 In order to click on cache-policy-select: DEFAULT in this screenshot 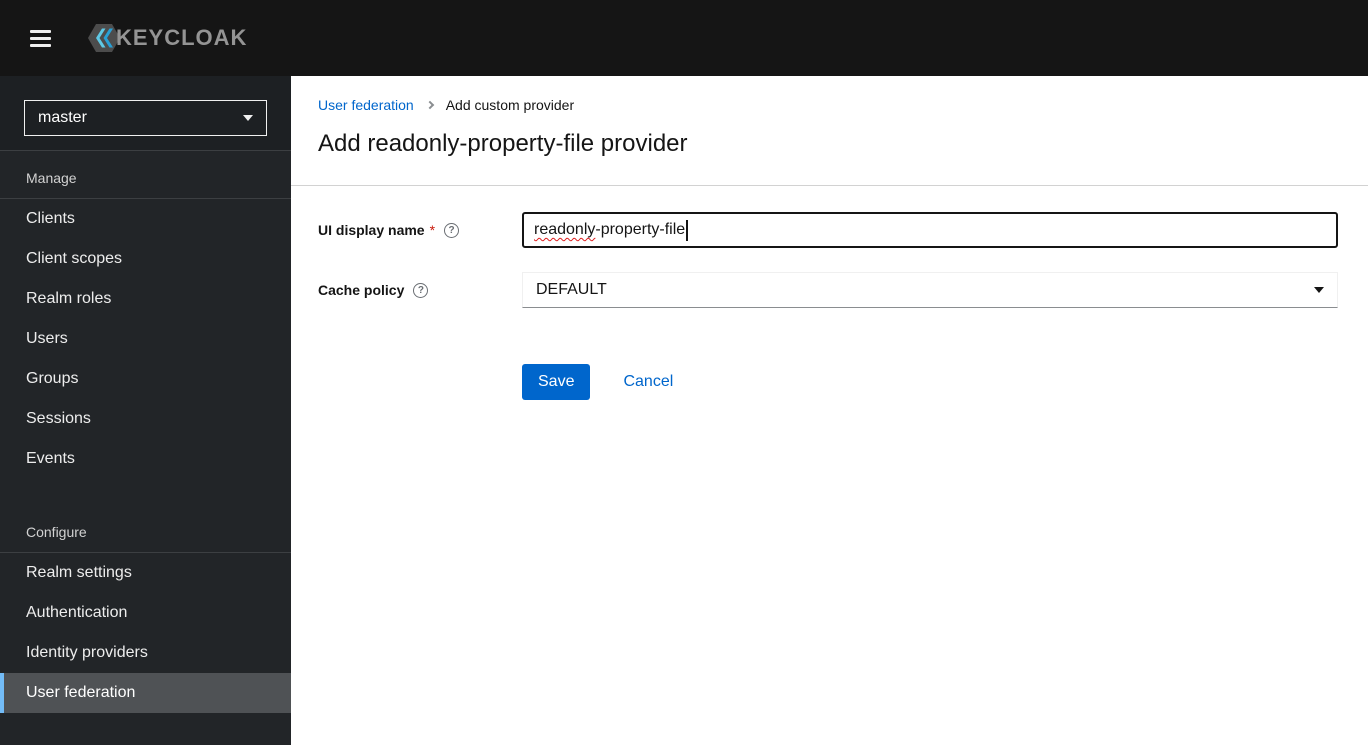, I will do `click(930, 290)`.